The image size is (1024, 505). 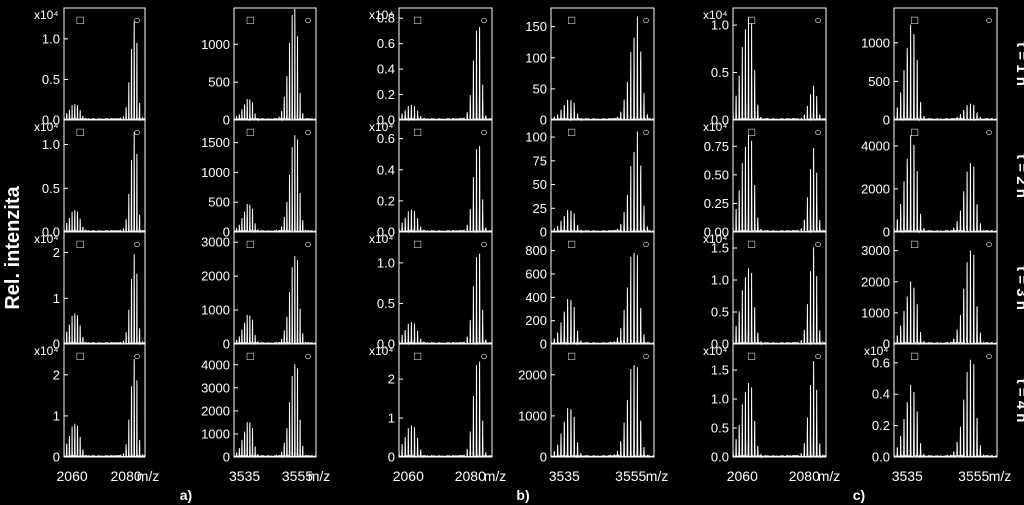 I want to click on y-tick-label: 75, so click(x=540, y=160).